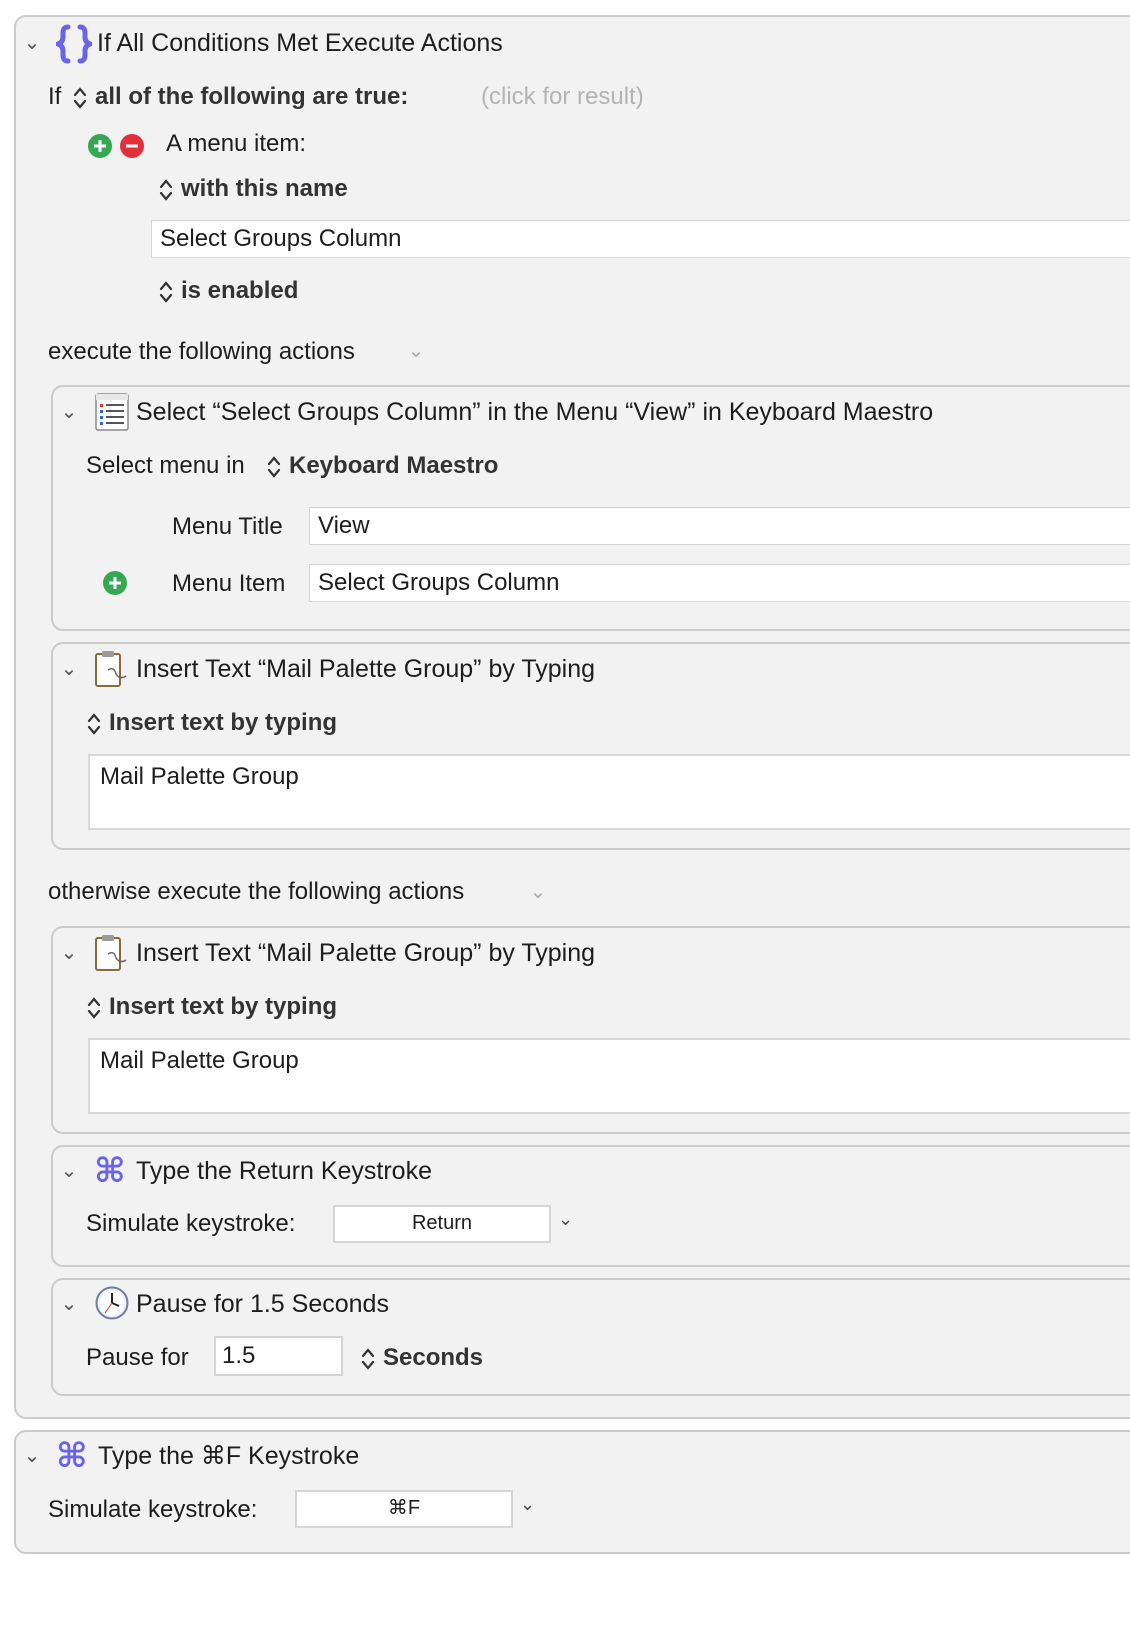 Image resolution: width=1130 pixels, height=1648 pixels. What do you see at coordinates (55, 96) in the screenshot?
I see `if-label: If` at bounding box center [55, 96].